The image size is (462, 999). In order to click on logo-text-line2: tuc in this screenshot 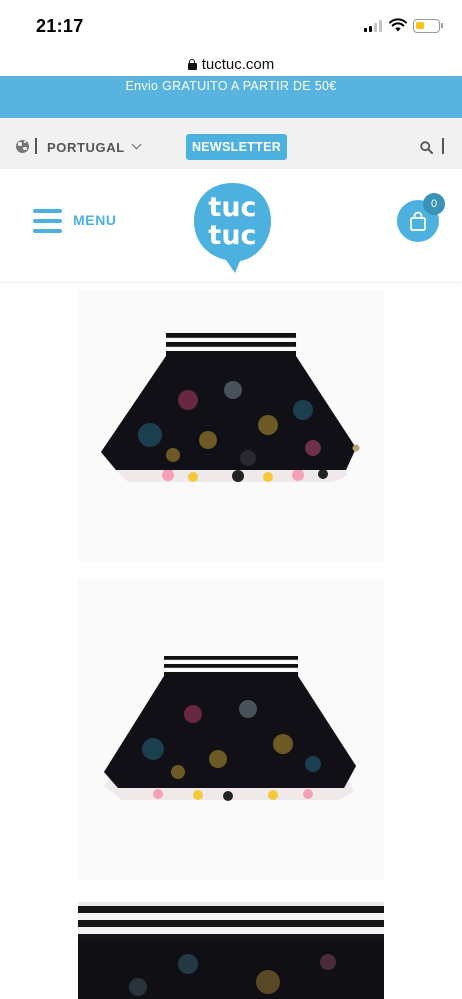, I will do `click(232, 235)`.